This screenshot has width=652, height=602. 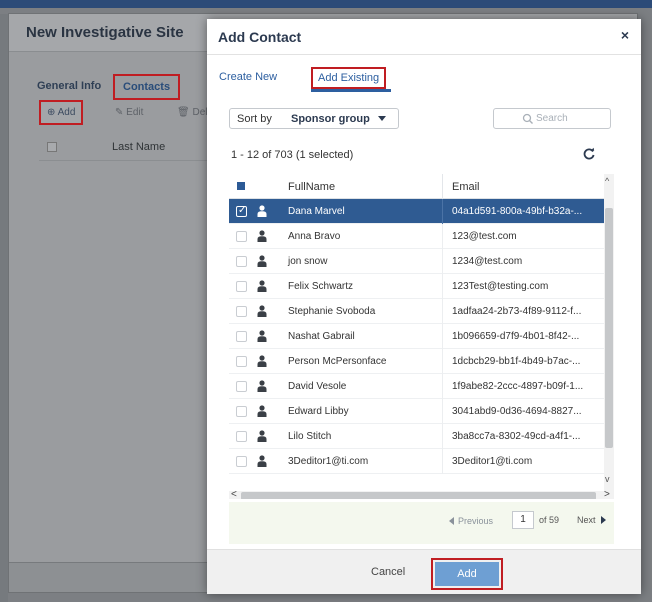 What do you see at coordinates (351, 90) in the screenshot?
I see `active-tab-underline` at bounding box center [351, 90].